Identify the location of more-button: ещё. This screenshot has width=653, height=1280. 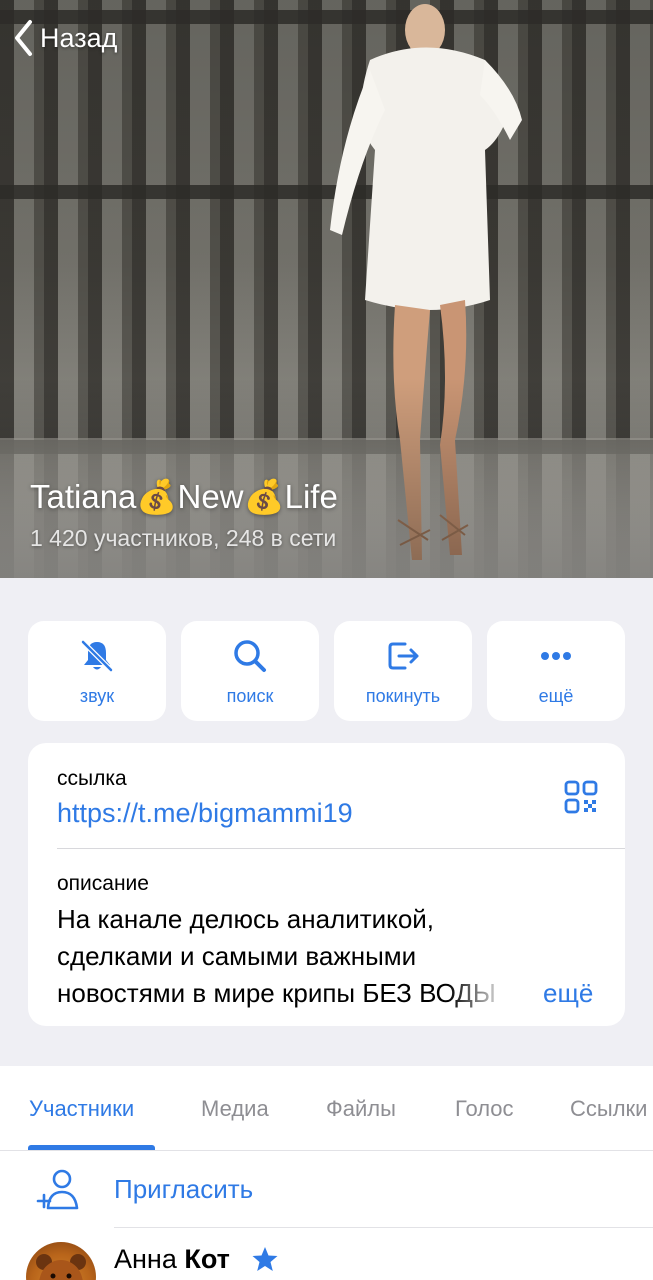
(556, 671).